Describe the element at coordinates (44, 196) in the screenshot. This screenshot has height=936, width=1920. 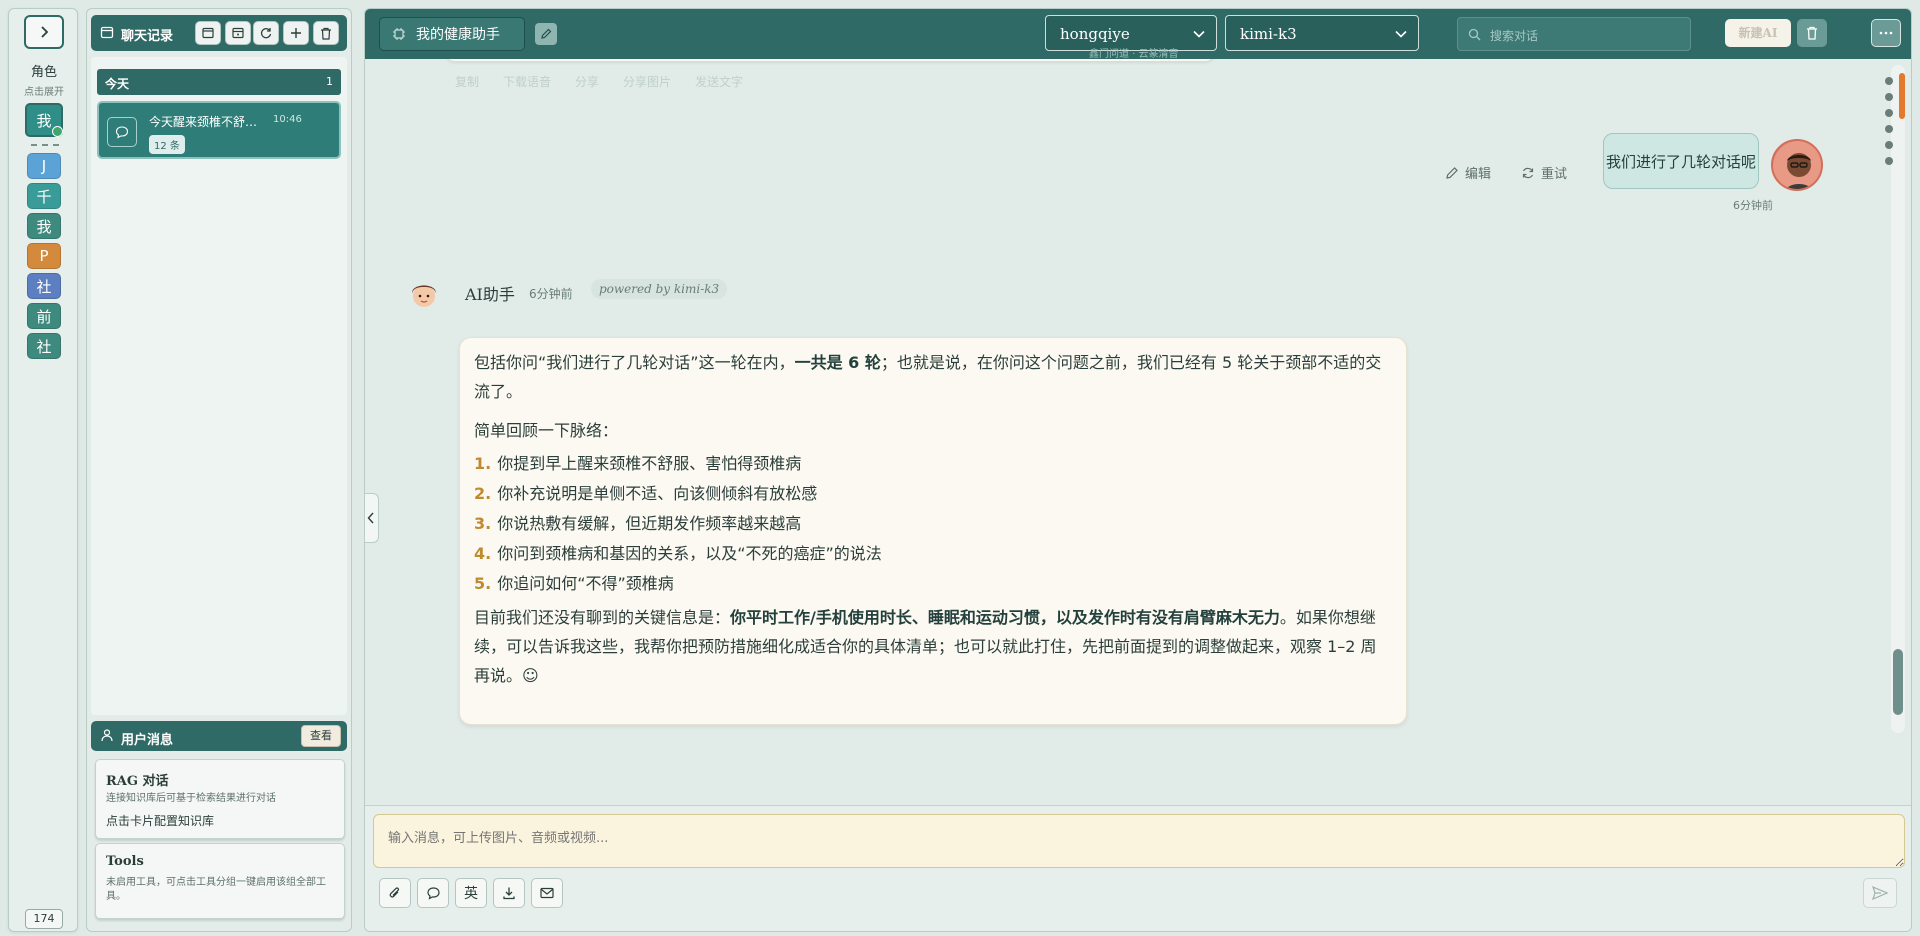
I see `role-button: 千` at that location.